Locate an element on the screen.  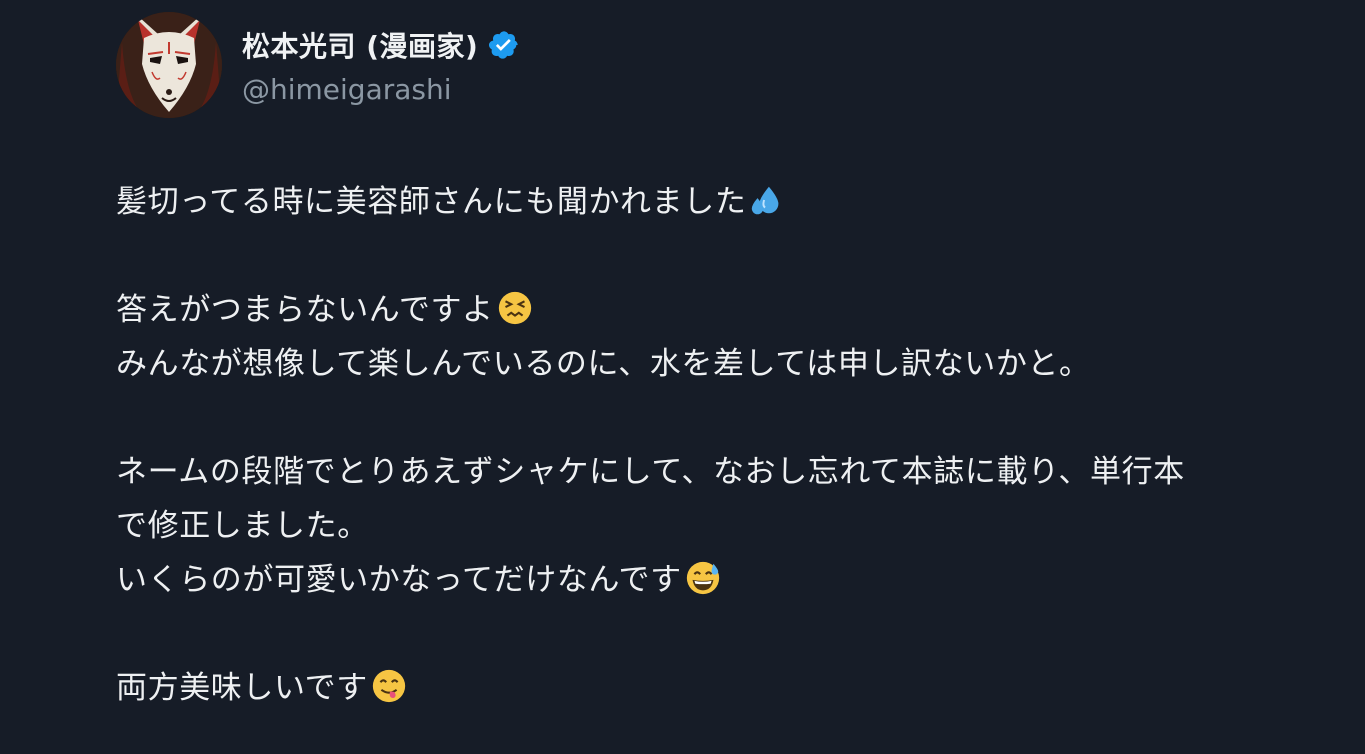
fox-mask-avatar is located at coordinates (169, 65).